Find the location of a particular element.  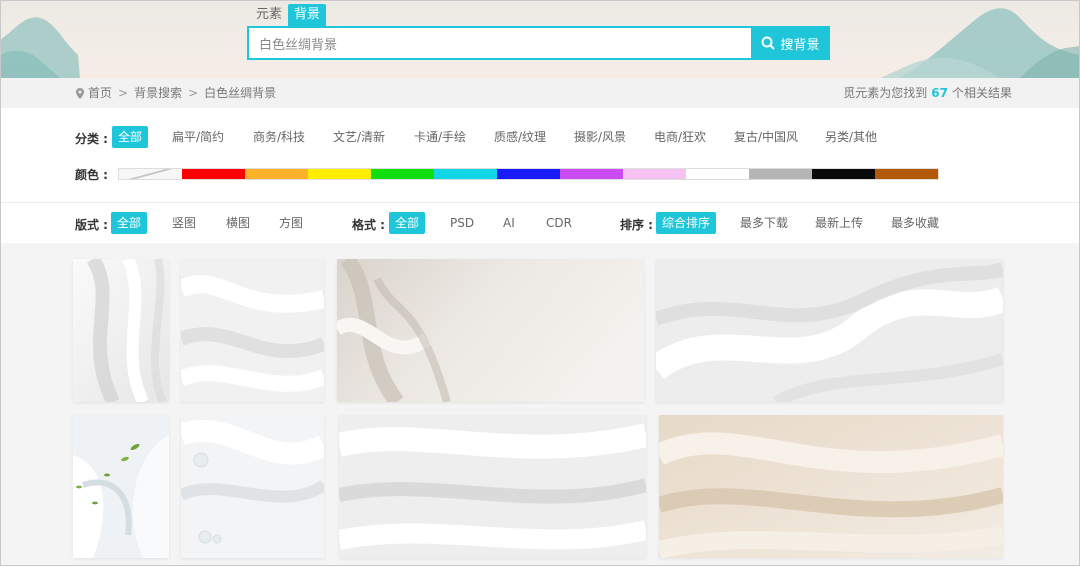

header-banner: 元素 背景 搜背景 is located at coordinates (540, 39).